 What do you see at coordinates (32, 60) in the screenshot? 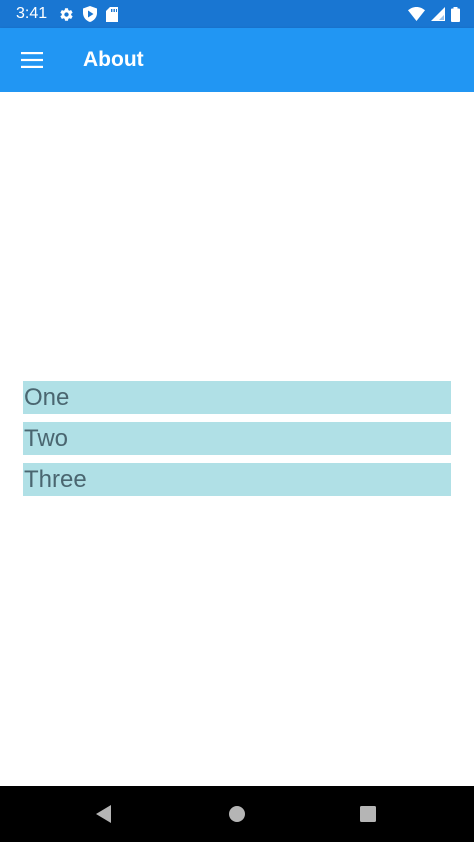
I see `hamburger-menu-icon` at bounding box center [32, 60].